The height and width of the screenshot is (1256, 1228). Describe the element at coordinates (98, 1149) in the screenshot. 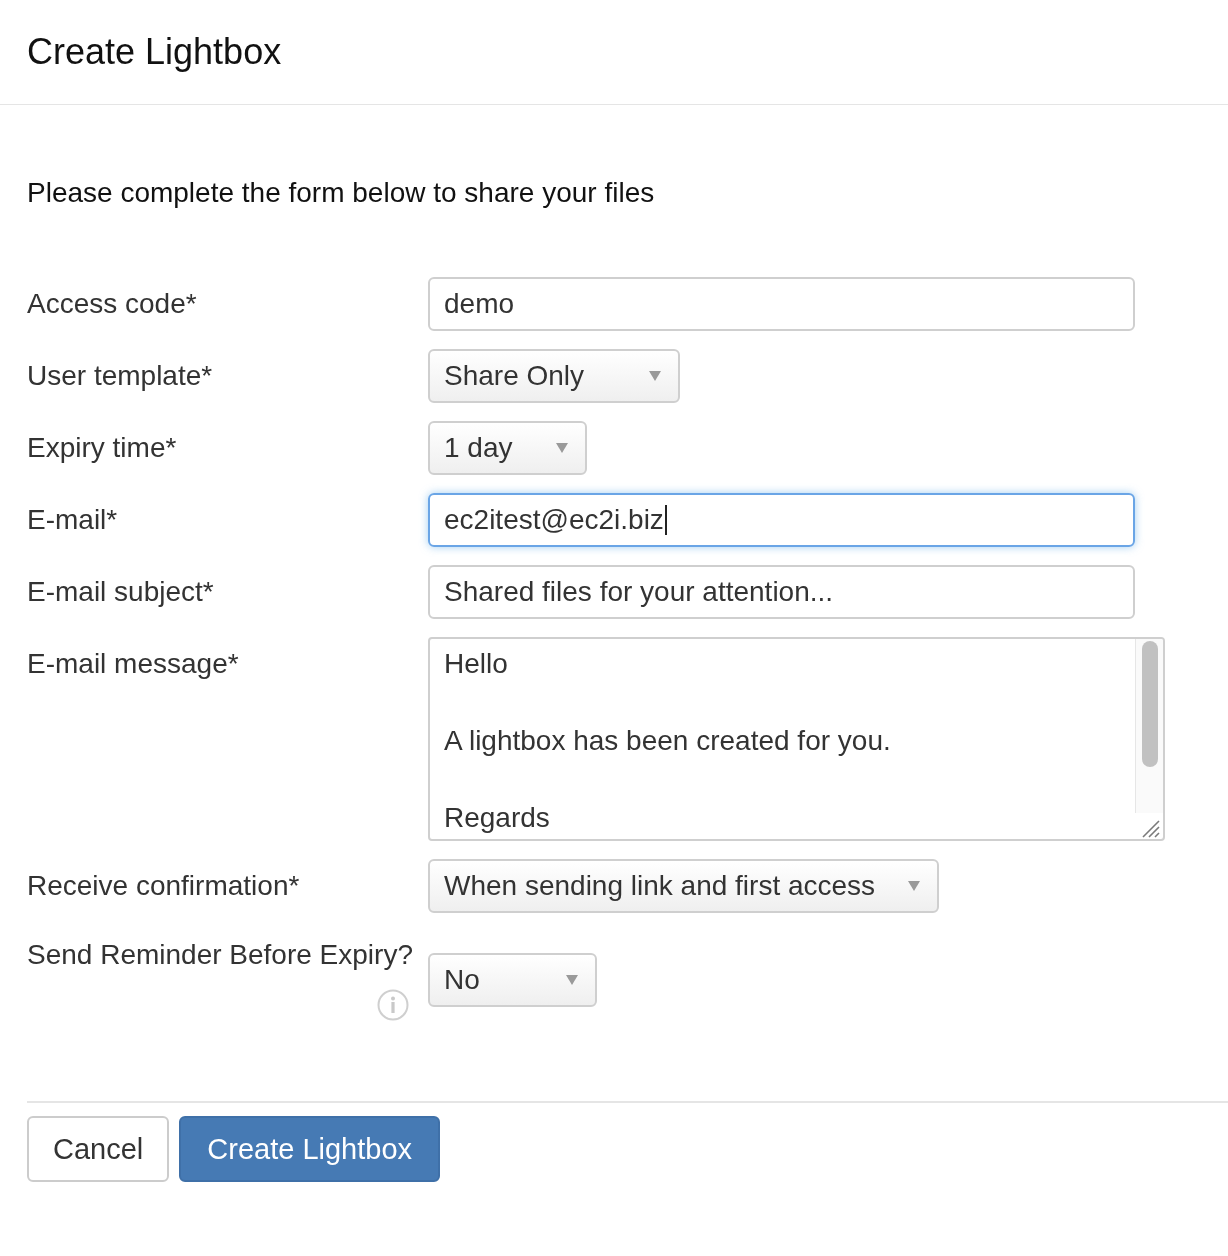

I see `cancel-button: Cancel` at that location.